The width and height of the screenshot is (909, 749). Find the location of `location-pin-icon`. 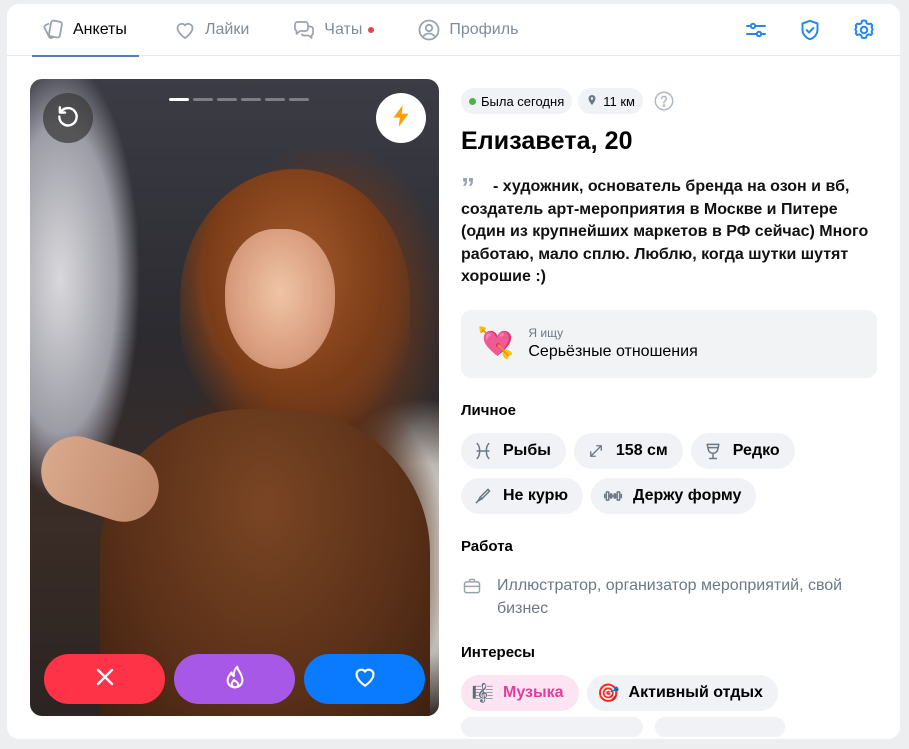

location-pin-icon is located at coordinates (592, 101).